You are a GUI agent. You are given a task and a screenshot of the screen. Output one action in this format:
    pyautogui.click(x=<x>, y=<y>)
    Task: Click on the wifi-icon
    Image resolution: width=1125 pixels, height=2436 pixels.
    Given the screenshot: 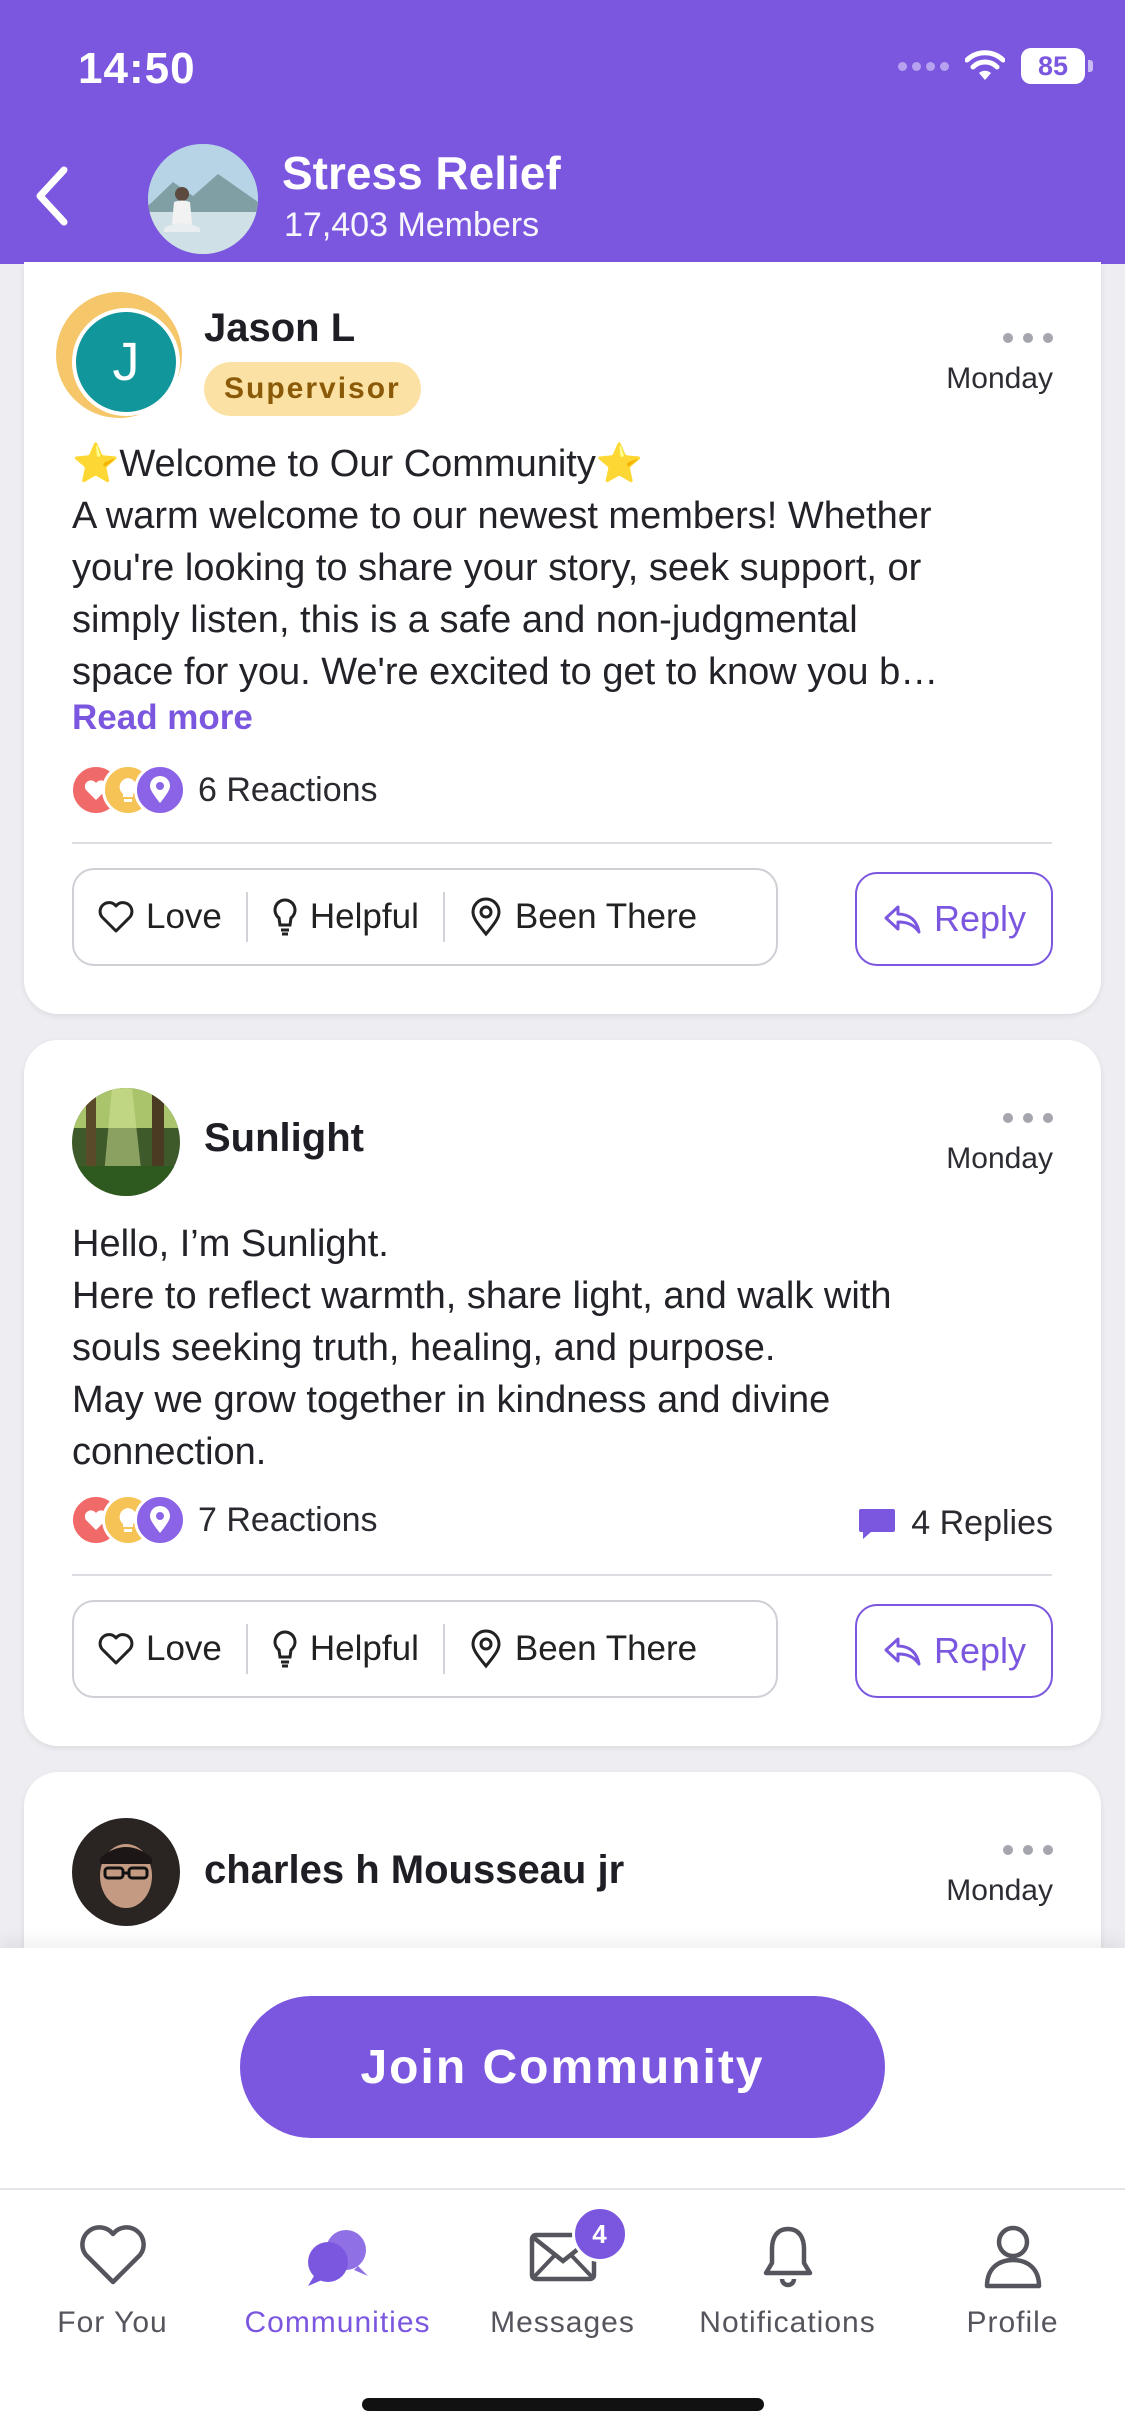 What is the action you would take?
    pyautogui.click(x=985, y=65)
    